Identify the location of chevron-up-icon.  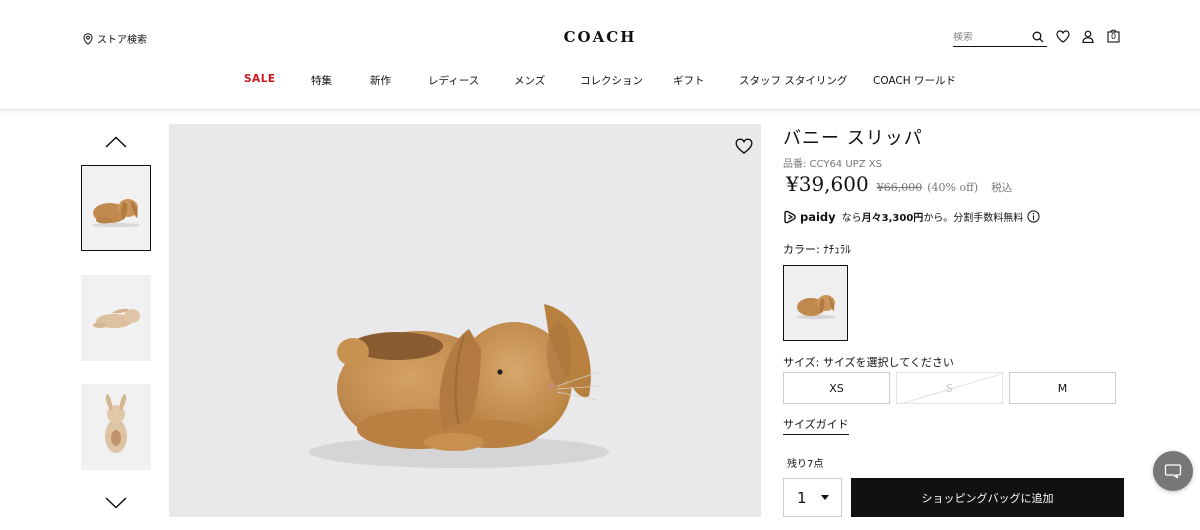
(116, 142).